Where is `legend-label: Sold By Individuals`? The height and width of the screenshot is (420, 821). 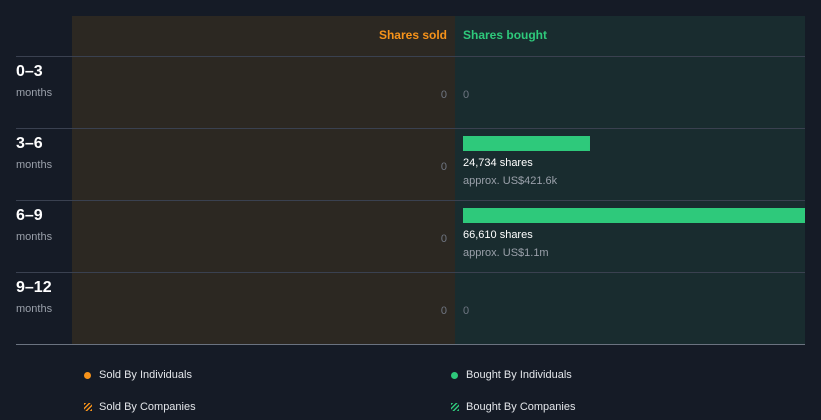
legend-label: Sold By Individuals is located at coordinates (145, 375).